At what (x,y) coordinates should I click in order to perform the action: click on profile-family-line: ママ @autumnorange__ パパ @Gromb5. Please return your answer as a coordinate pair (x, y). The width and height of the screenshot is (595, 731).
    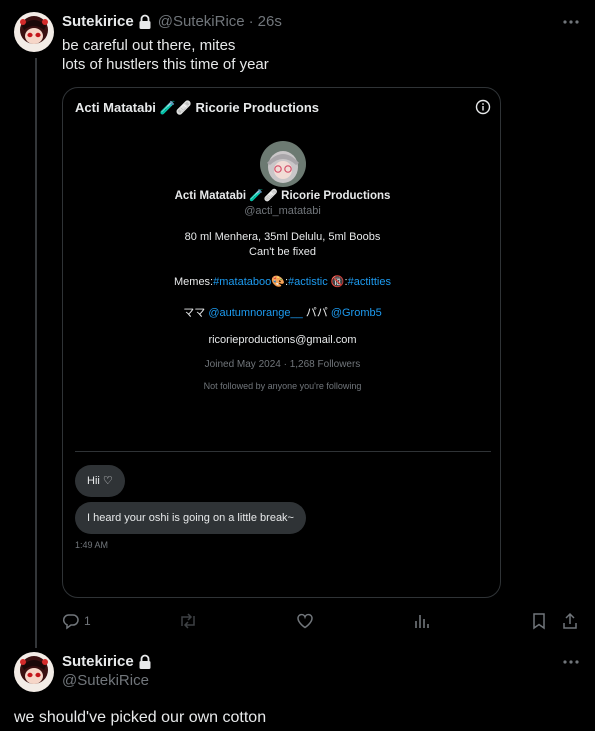
    Looking at the image, I should click on (281, 312).